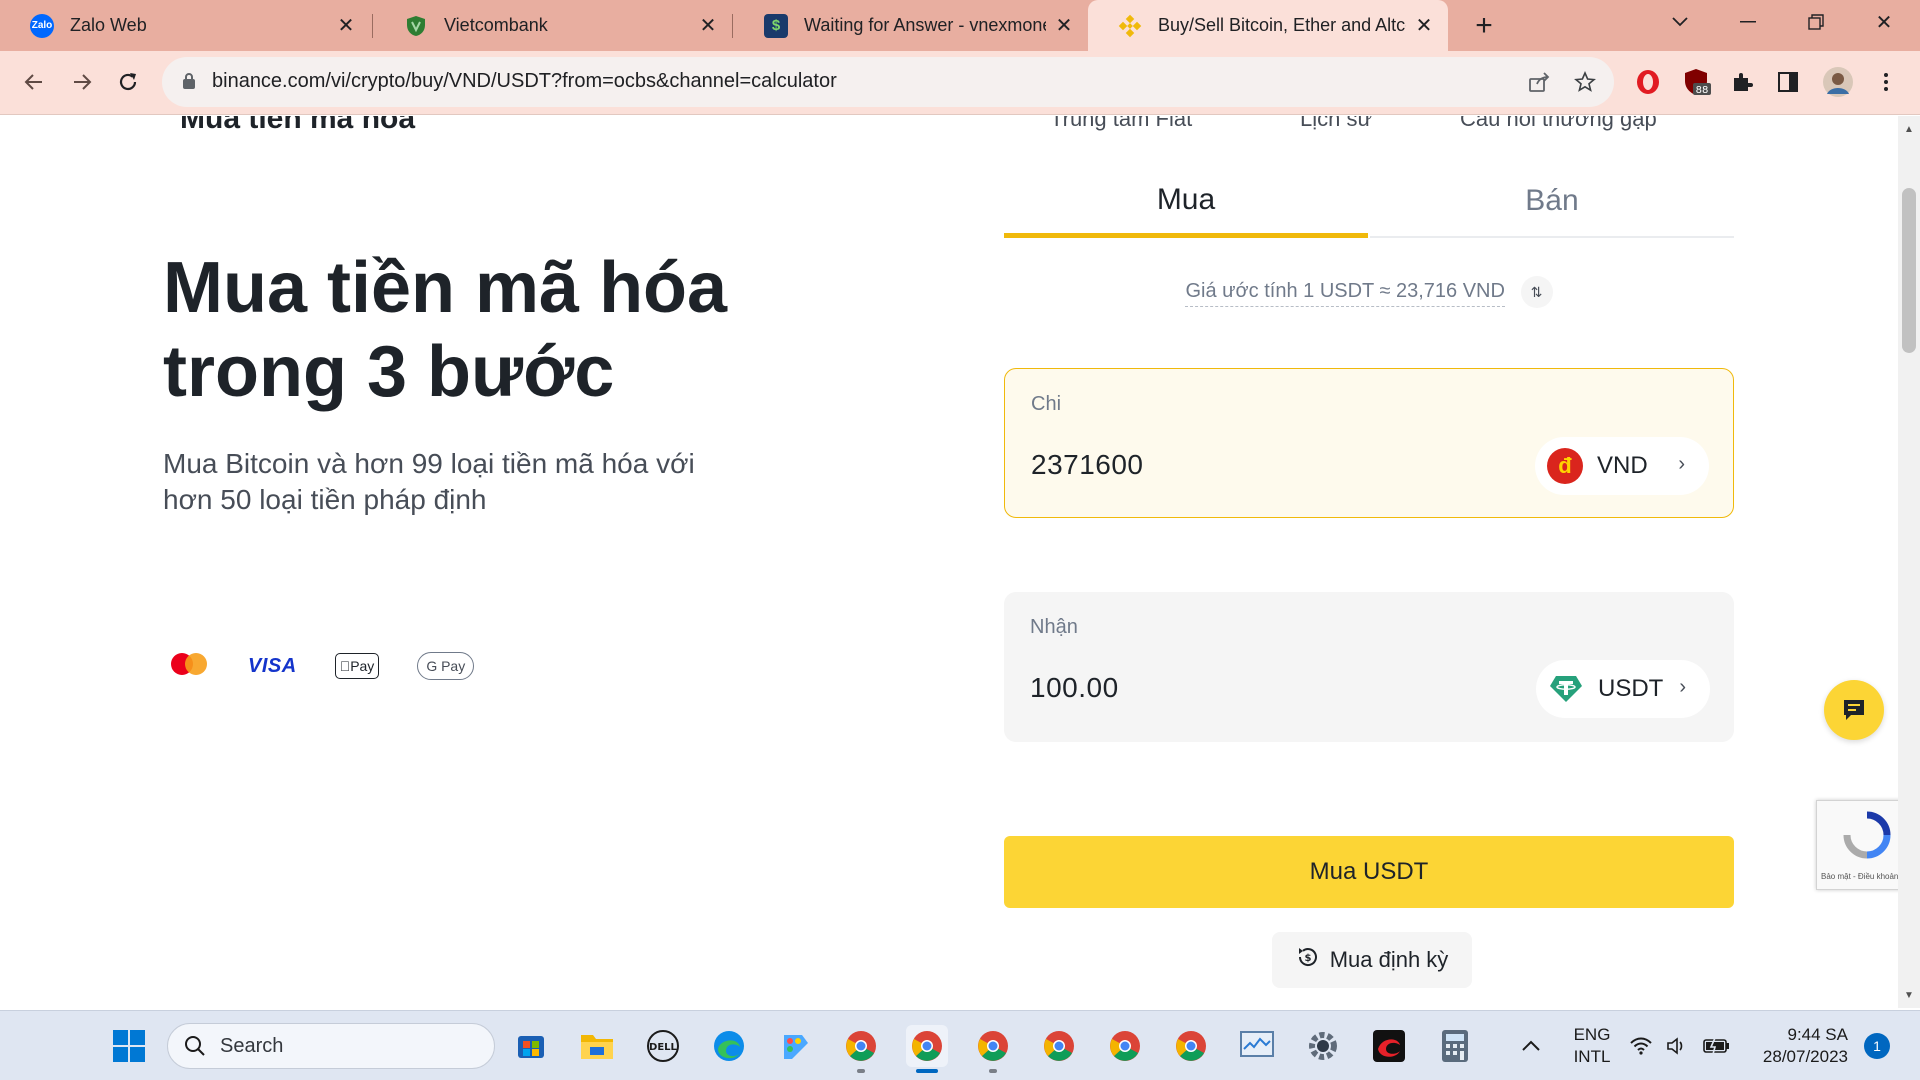  I want to click on shield-icon, so click(416, 26).